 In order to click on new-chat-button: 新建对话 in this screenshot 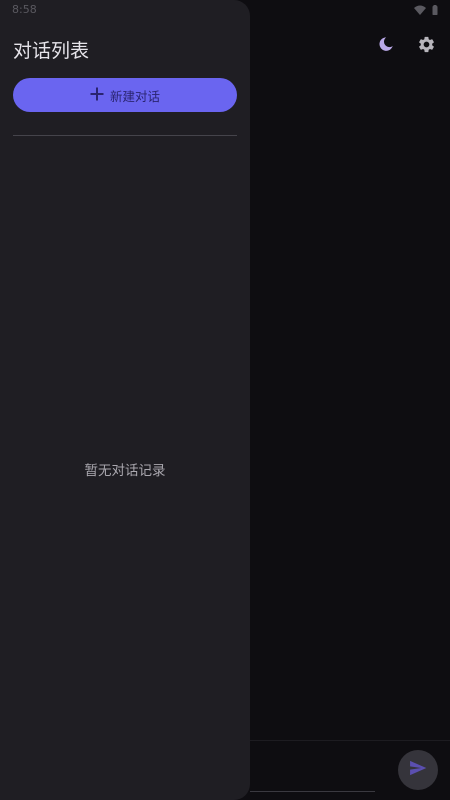, I will do `click(125, 95)`.